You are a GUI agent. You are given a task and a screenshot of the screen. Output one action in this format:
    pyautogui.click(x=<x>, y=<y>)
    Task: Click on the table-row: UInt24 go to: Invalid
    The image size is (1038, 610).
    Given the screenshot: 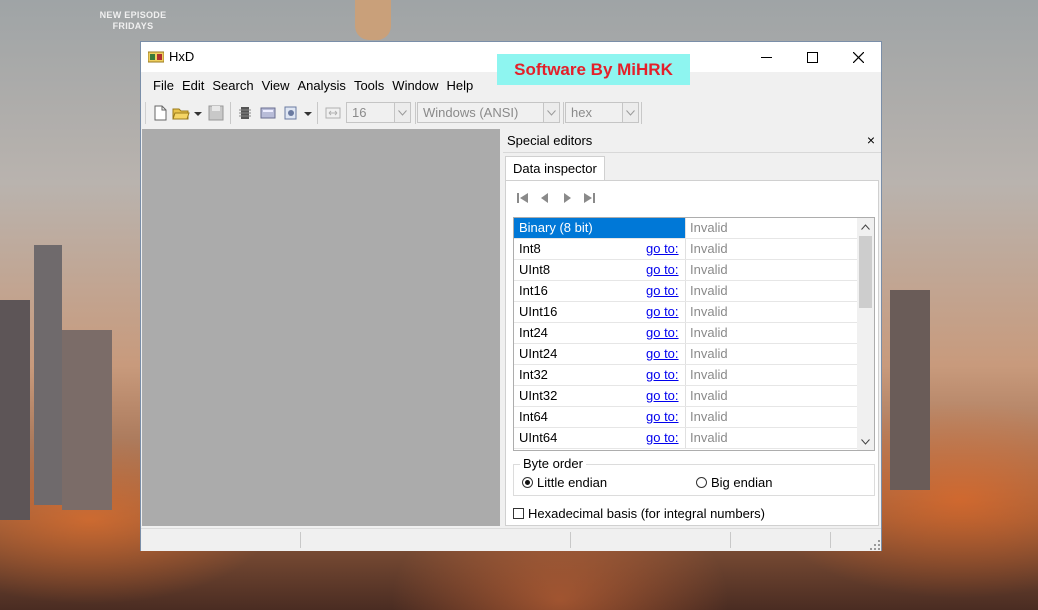 What is the action you would take?
    pyautogui.click(x=685, y=354)
    